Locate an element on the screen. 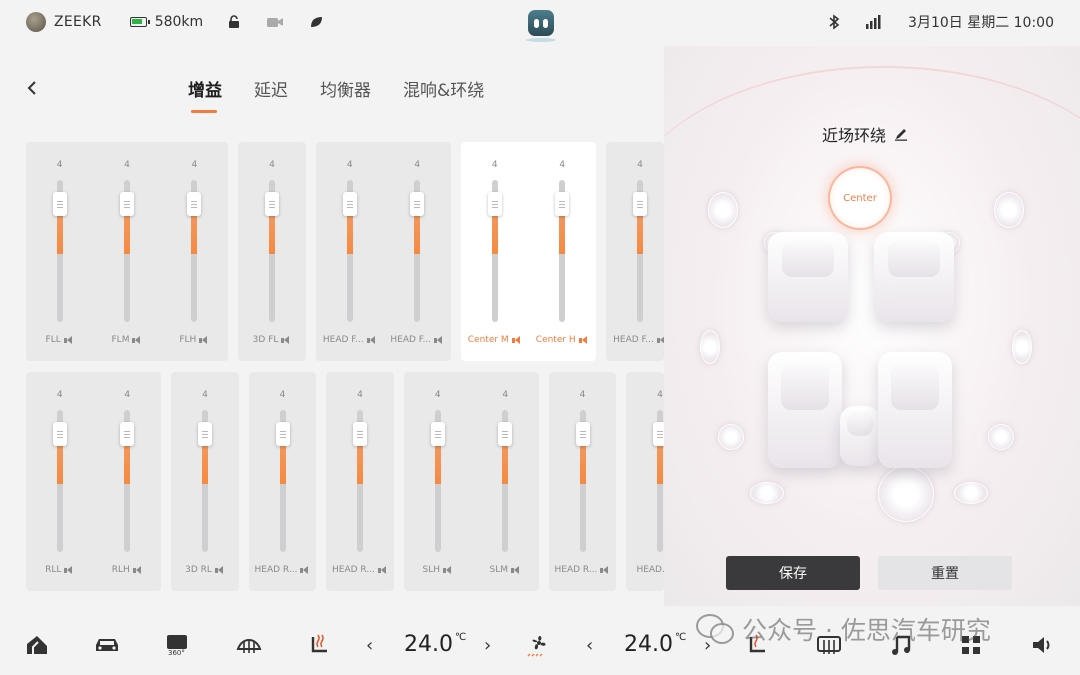 This screenshot has height=675, width=1080. slider-card: 4 Center M 4 Center H is located at coordinates (528, 251).